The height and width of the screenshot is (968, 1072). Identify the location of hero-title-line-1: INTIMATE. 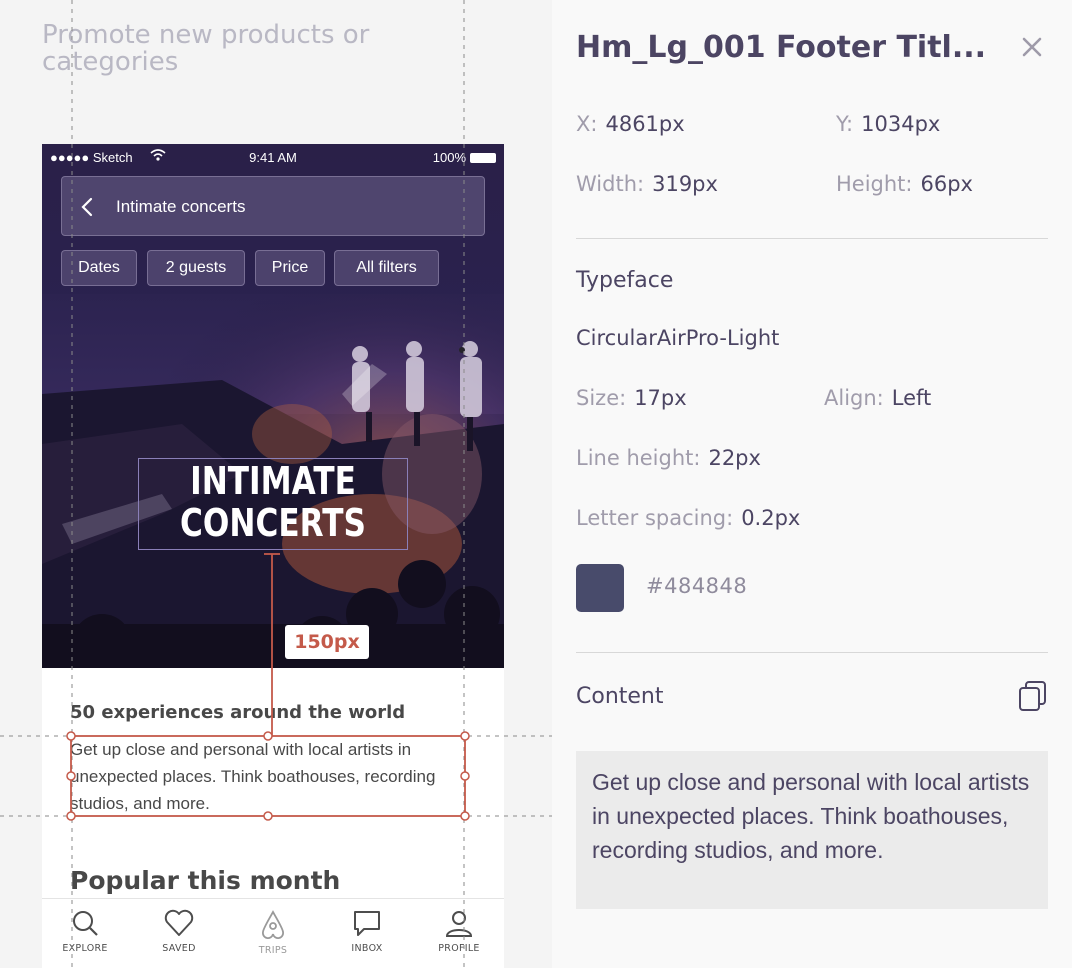
(273, 481).